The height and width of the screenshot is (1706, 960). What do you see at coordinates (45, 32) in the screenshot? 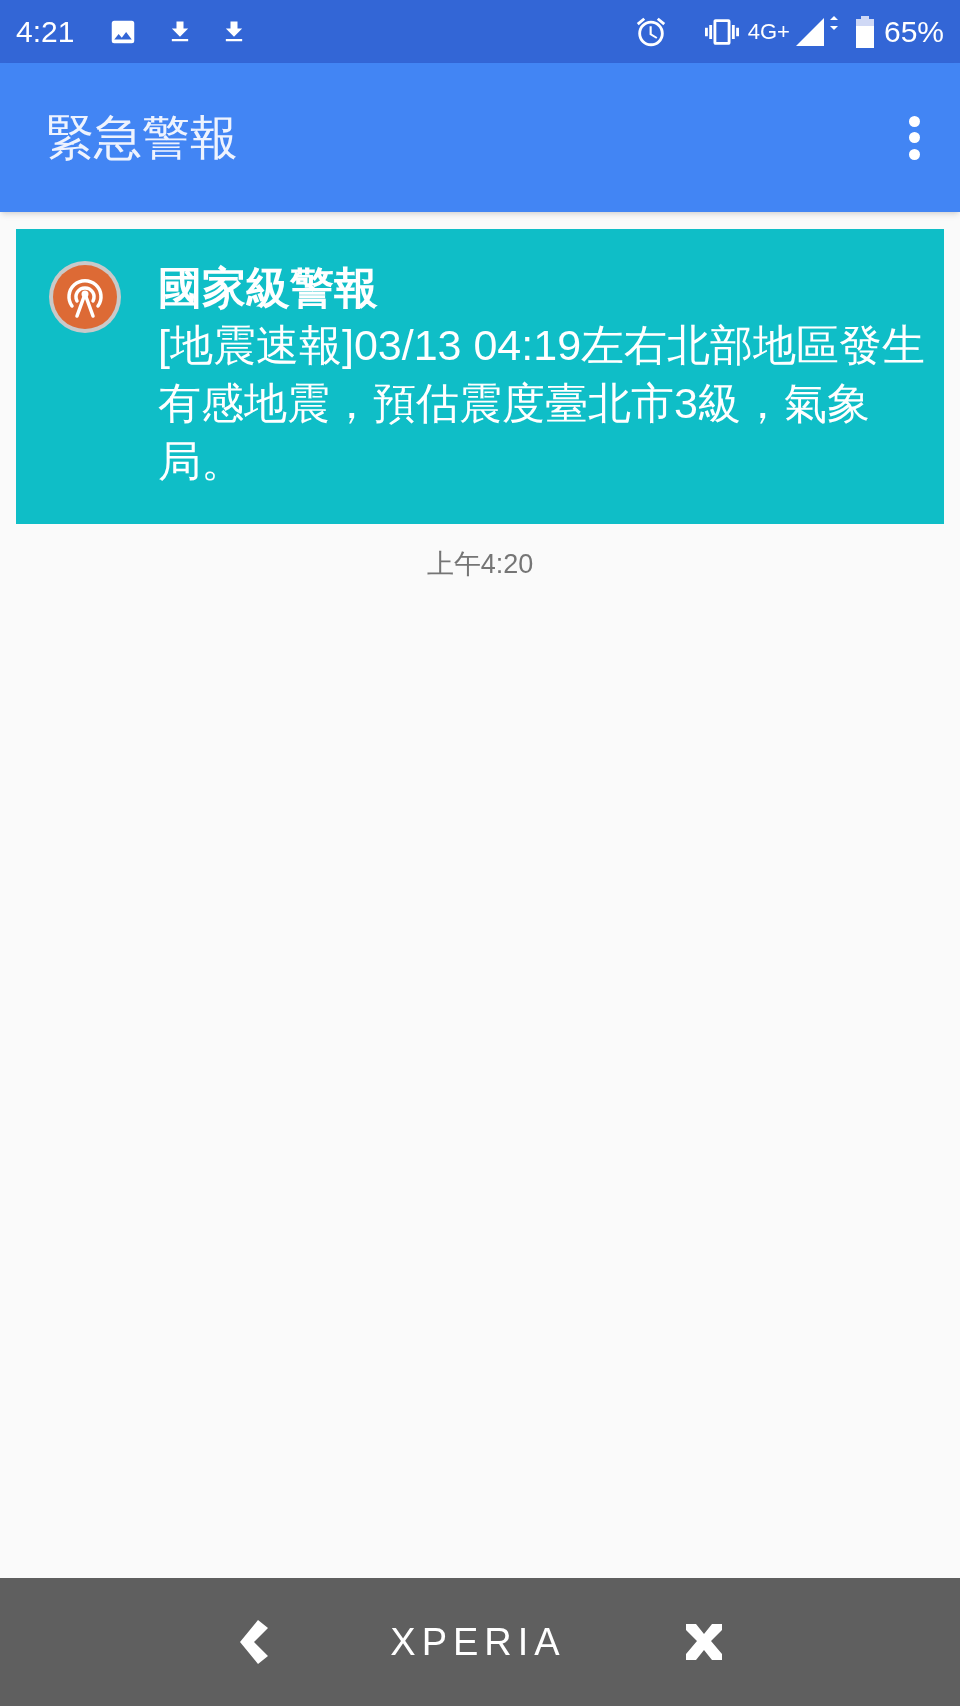
I see `clock-time: 4:21` at bounding box center [45, 32].